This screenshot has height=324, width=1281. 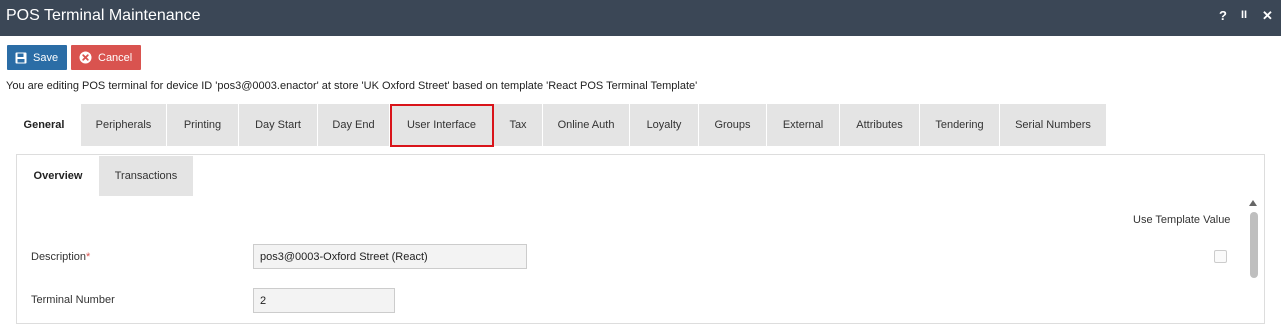 I want to click on sub-tab-bar: Overview Transactions, so click(x=105, y=176).